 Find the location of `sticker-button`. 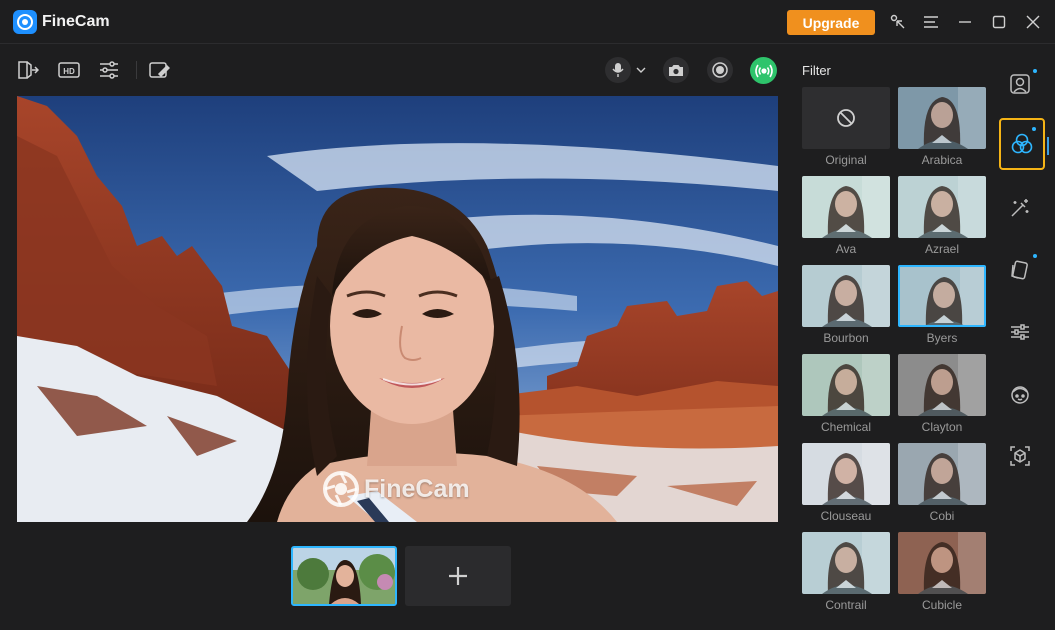

sticker-button is located at coordinates (1020, 270).